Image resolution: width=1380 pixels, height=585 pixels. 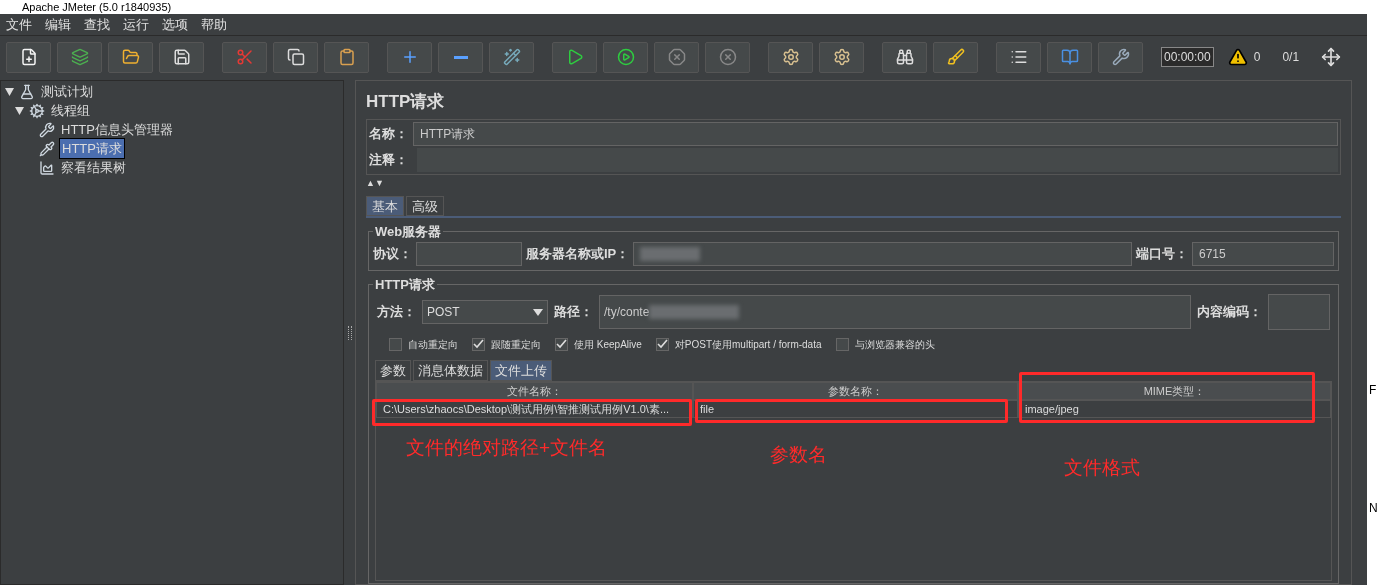 I want to click on tab: 高级, so click(x=425, y=206).